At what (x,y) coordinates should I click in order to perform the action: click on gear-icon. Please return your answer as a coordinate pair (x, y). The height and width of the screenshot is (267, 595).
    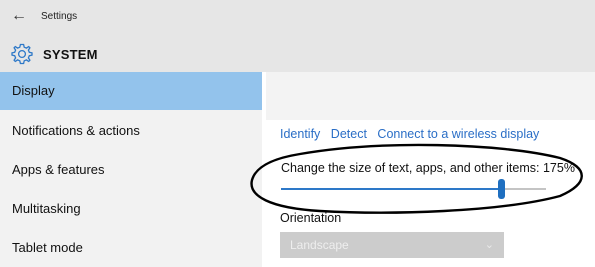
    Looking at the image, I should click on (22, 54).